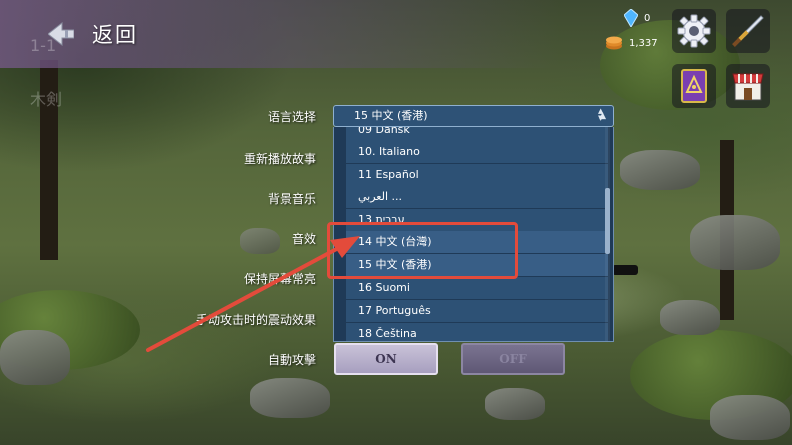 The image size is (792, 445). What do you see at coordinates (291, 360) in the screenshot?
I see `auto-attack-label: 自動攻擊` at bounding box center [291, 360].